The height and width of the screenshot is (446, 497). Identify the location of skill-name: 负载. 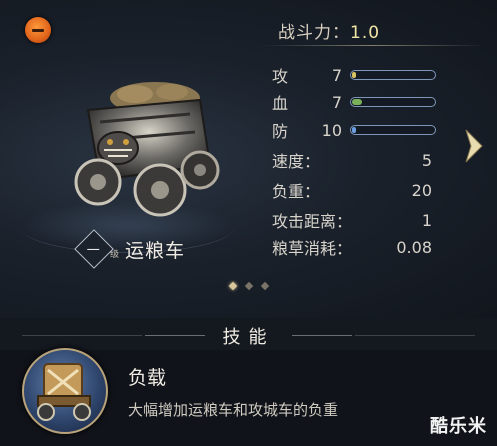
(147, 378).